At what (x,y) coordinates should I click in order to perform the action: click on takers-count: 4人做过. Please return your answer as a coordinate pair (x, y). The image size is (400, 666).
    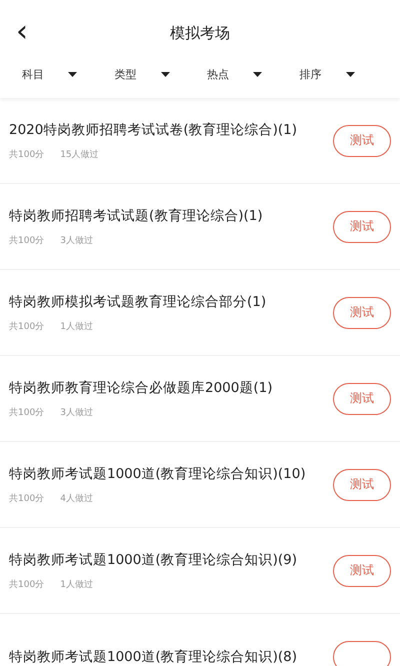
    Looking at the image, I should click on (76, 498).